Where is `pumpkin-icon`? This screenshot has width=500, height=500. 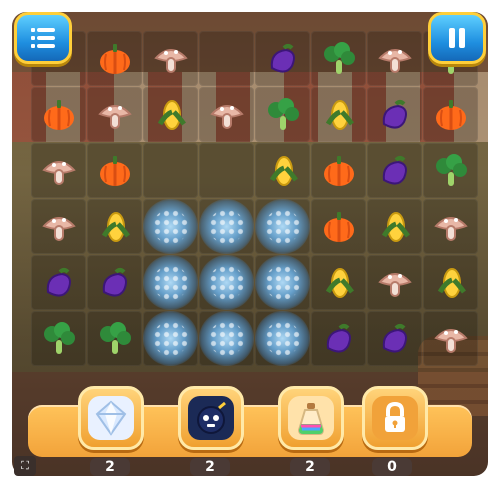 pumpkin-icon is located at coordinates (58, 114).